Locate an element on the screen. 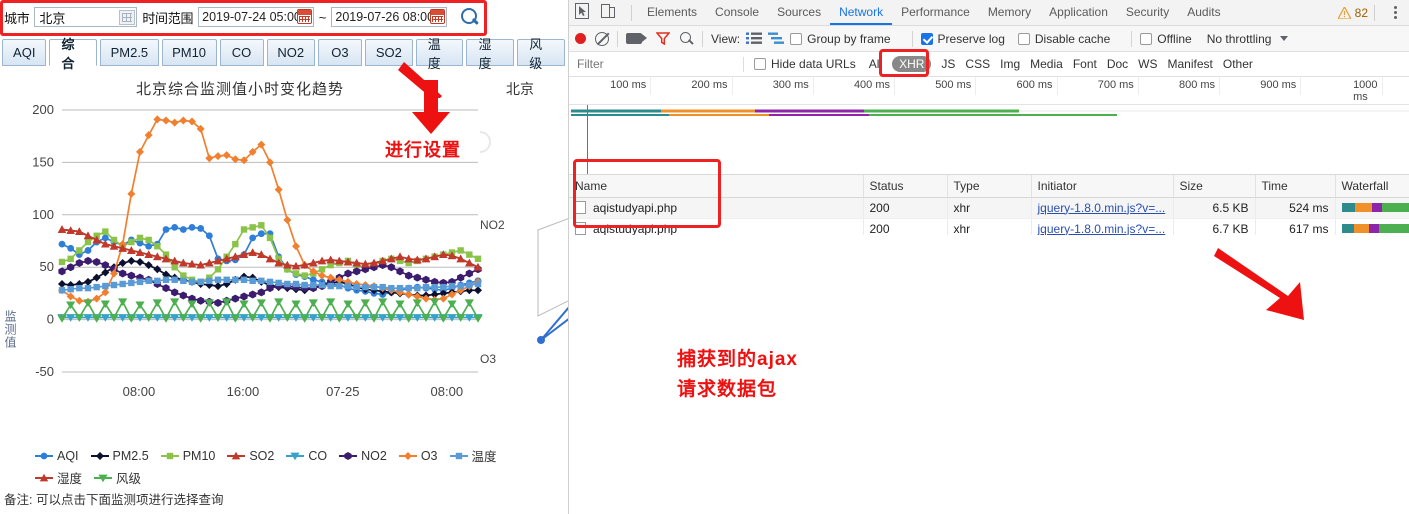 The height and width of the screenshot is (514, 1409). devtools-tab-security: Security is located at coordinates (1147, 12).